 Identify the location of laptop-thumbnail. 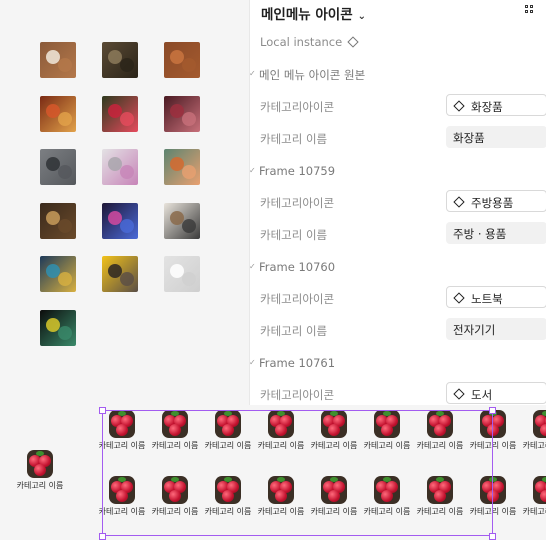
(120, 167).